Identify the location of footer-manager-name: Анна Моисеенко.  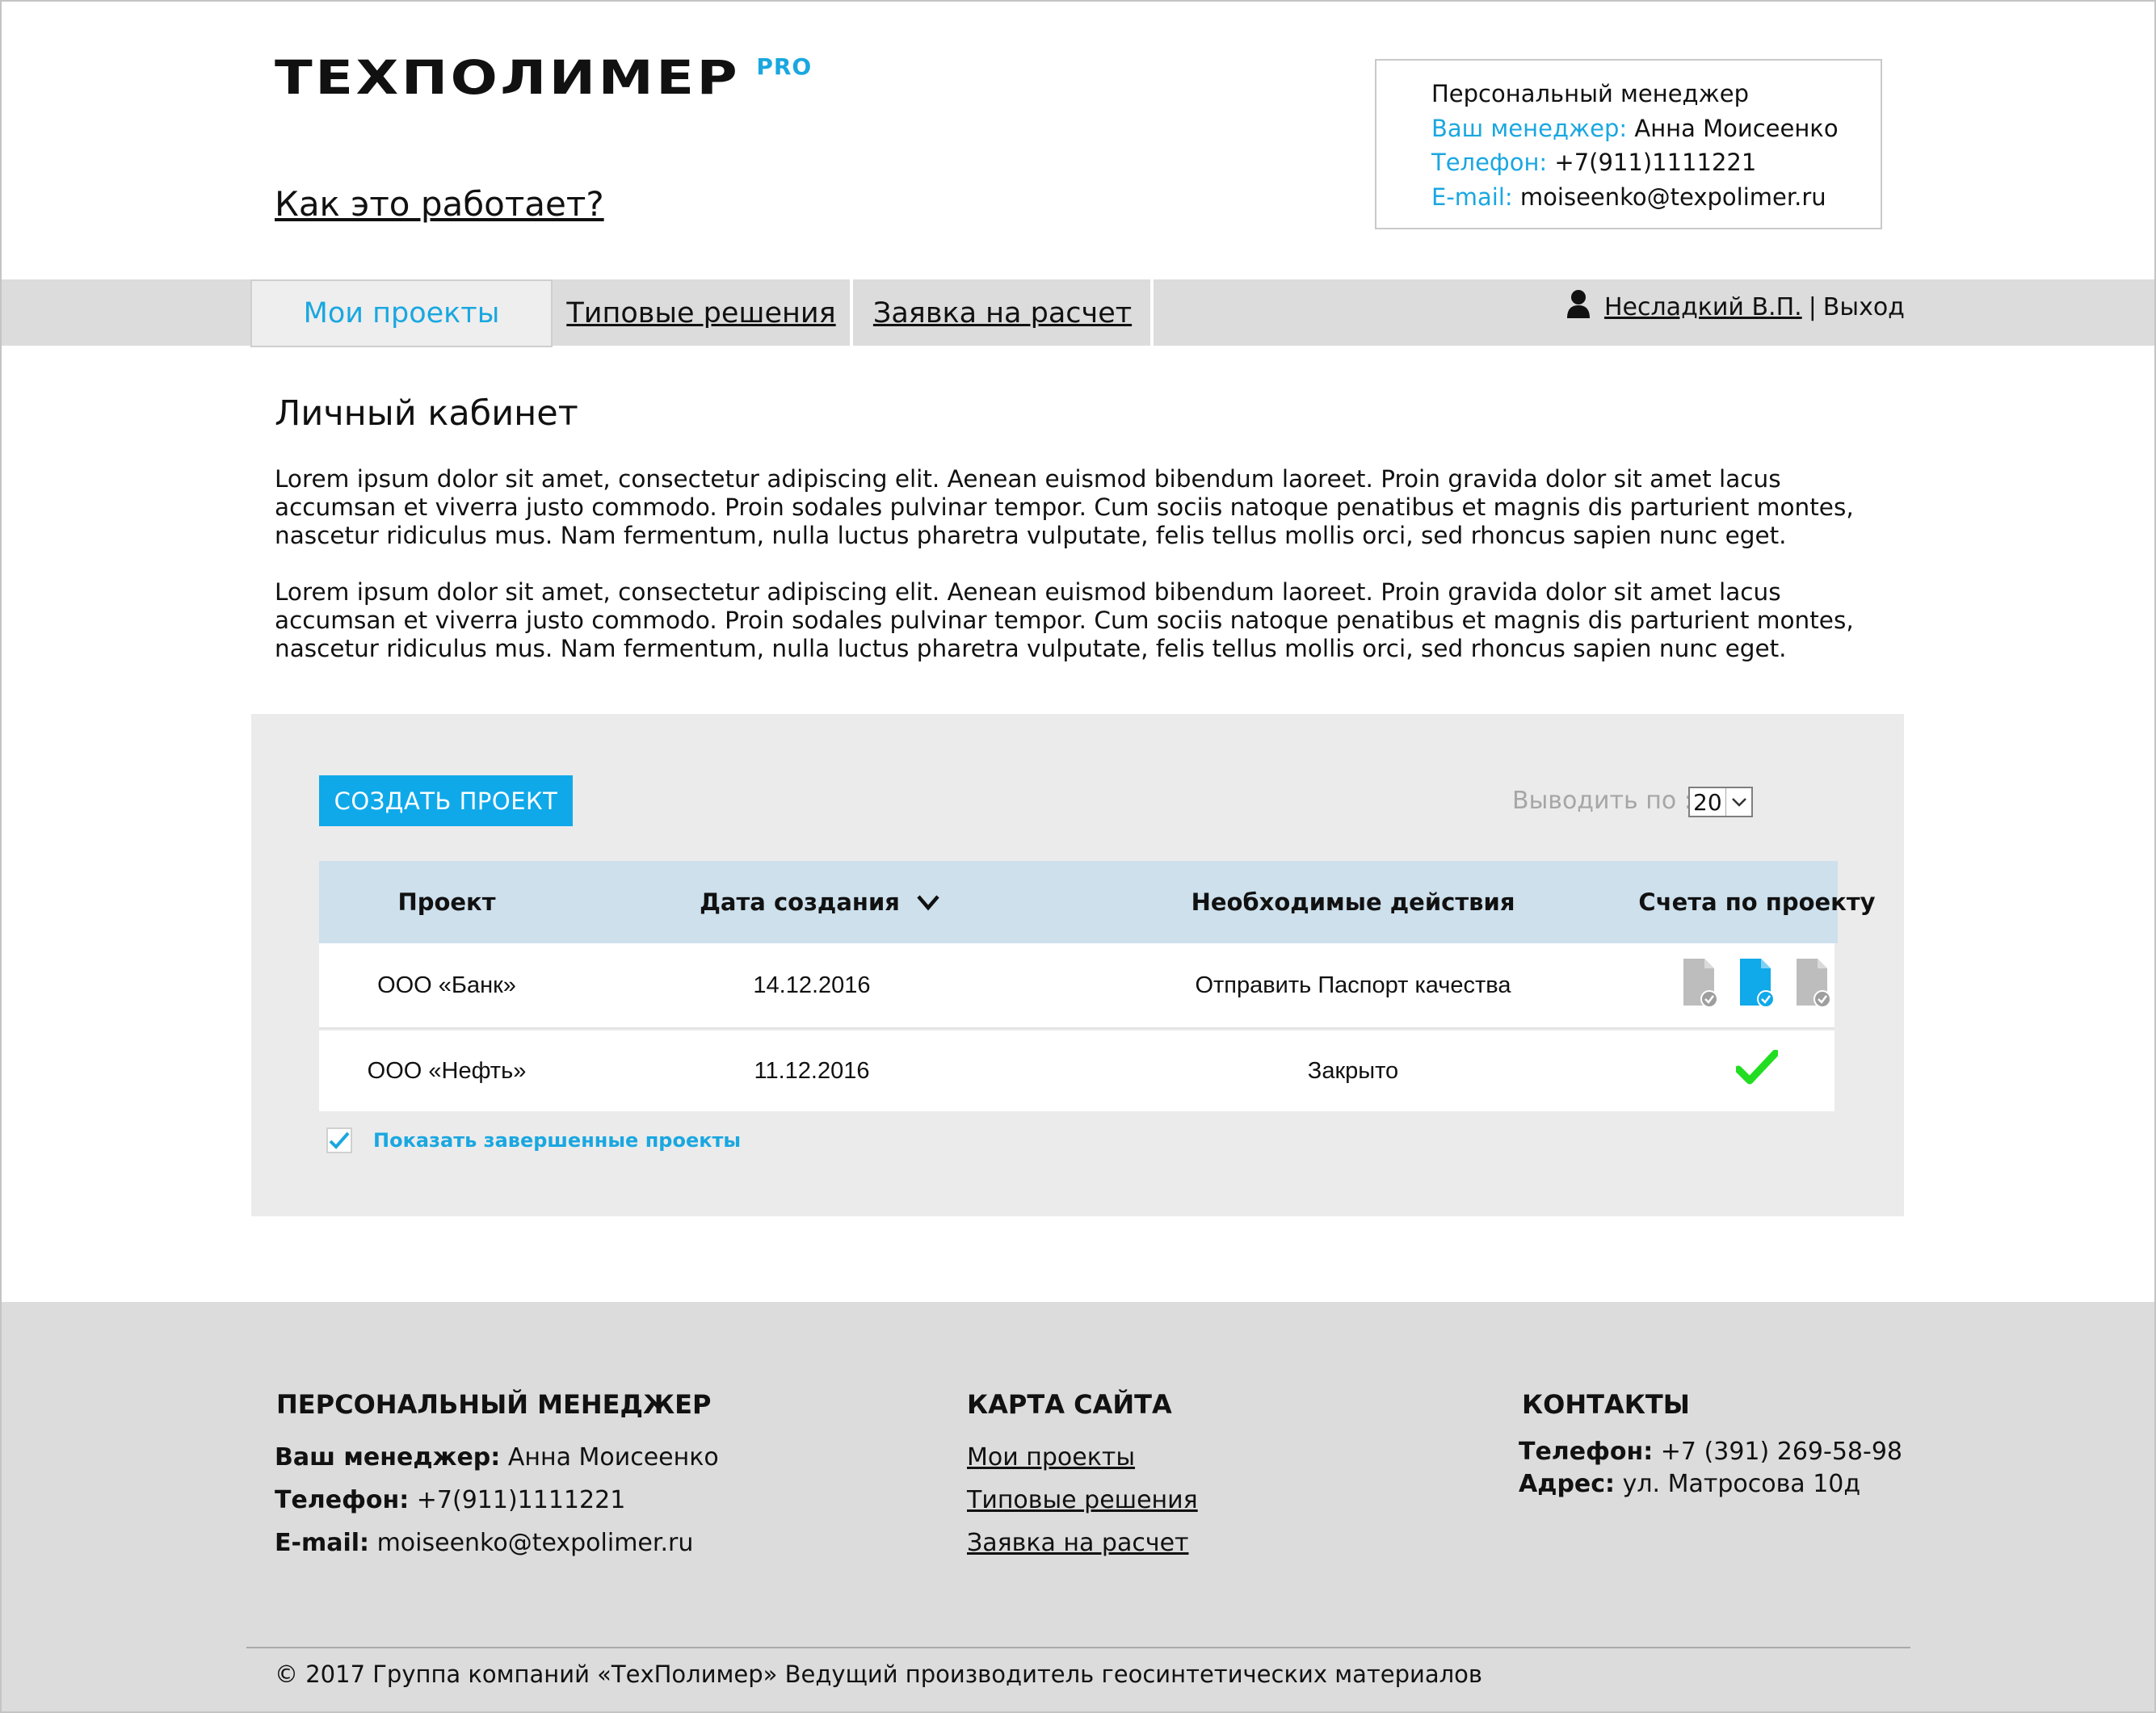
(613, 1458).